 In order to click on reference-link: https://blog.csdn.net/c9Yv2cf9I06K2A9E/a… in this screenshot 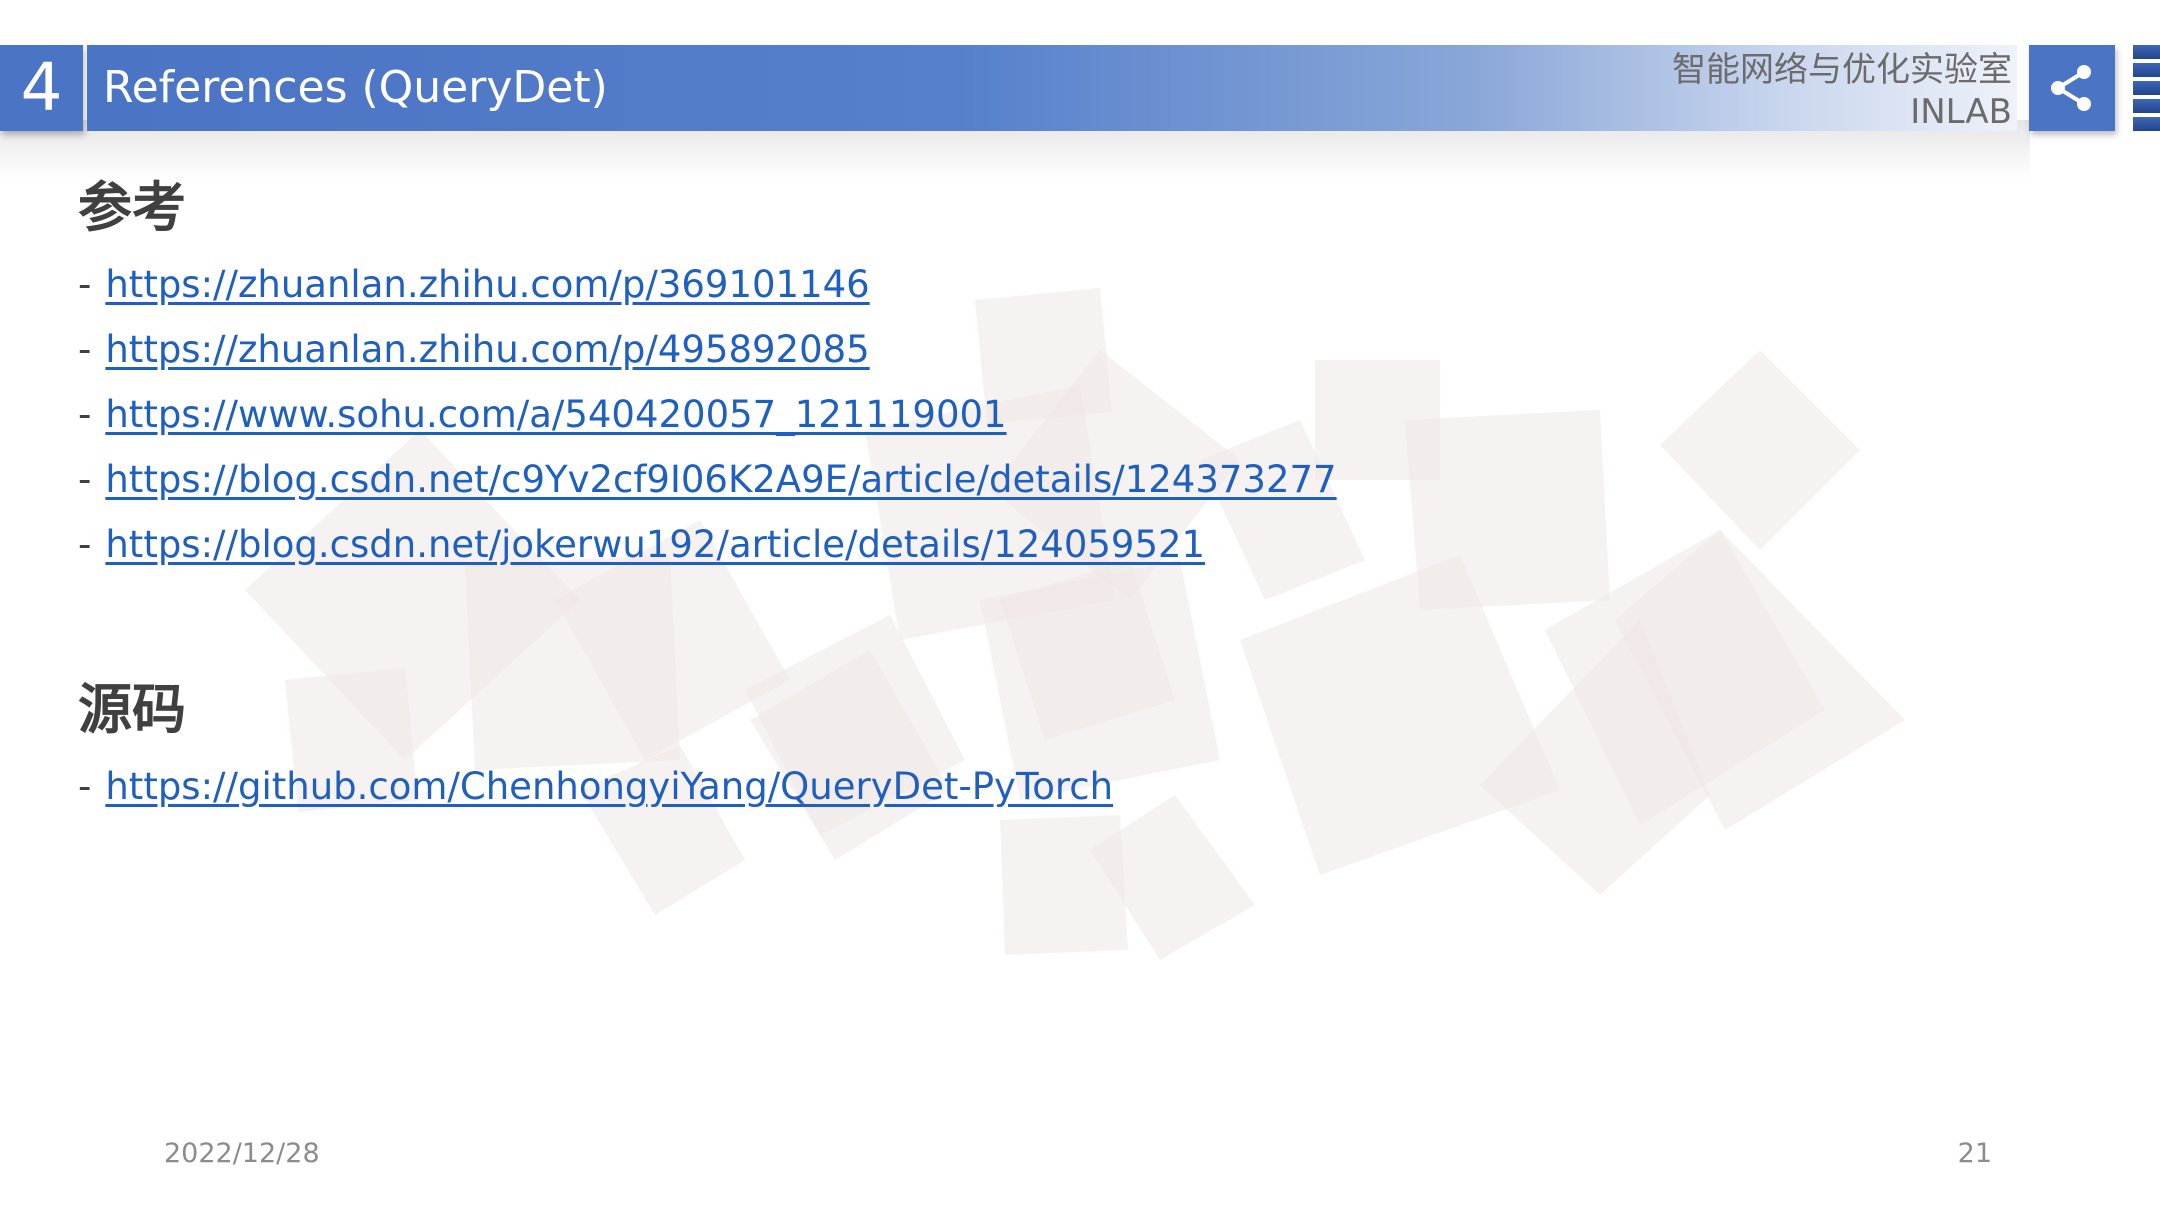, I will do `click(720, 479)`.